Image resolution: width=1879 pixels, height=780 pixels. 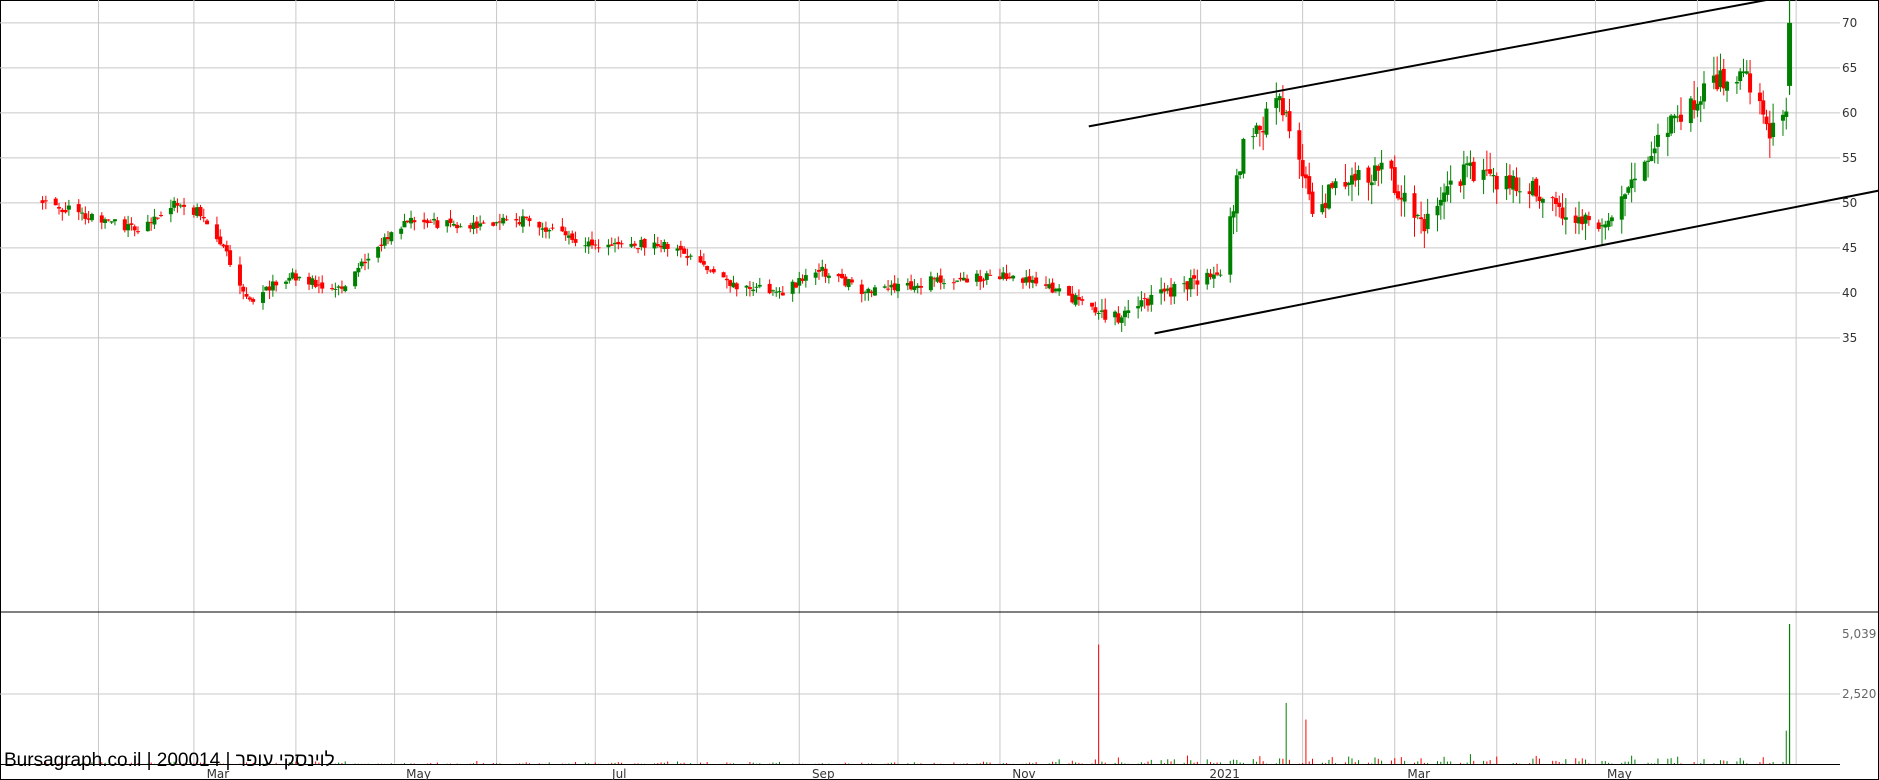 I want to click on x-tick-label: Mar, so click(x=1418, y=773).